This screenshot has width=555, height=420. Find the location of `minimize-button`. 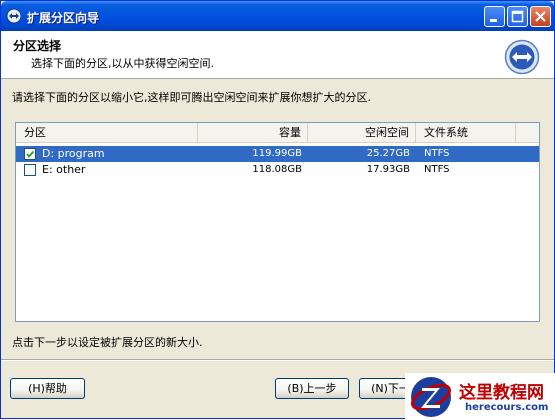

minimize-button is located at coordinates (494, 16).